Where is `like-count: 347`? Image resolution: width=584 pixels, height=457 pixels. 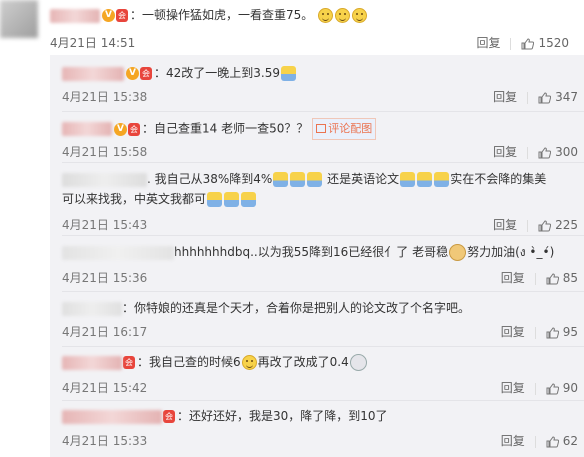 like-count: 347 is located at coordinates (566, 97).